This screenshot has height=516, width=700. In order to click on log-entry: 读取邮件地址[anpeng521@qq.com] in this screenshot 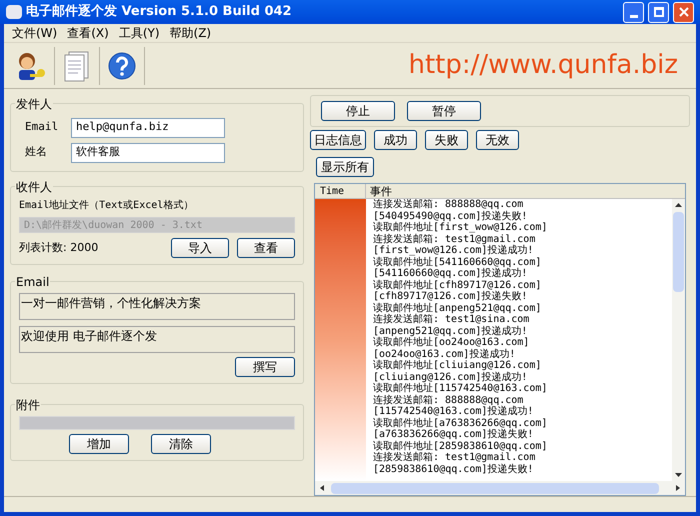, I will do `click(457, 308)`.